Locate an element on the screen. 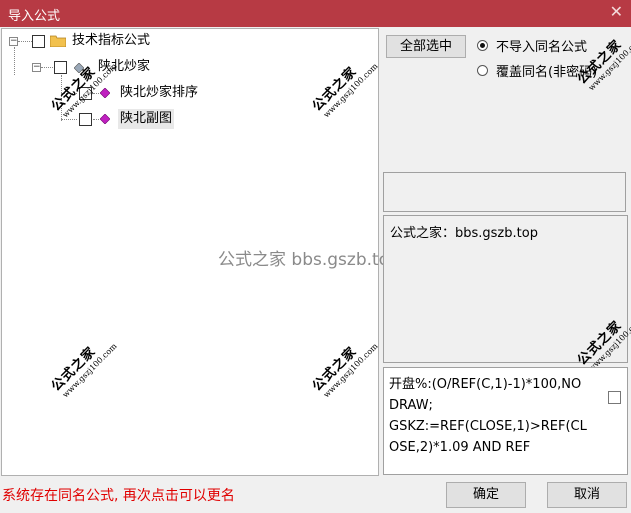 Image resolution: width=631 pixels, height=513 pixels. tree-item: 陕北炒家排序 is located at coordinates (187, 93).